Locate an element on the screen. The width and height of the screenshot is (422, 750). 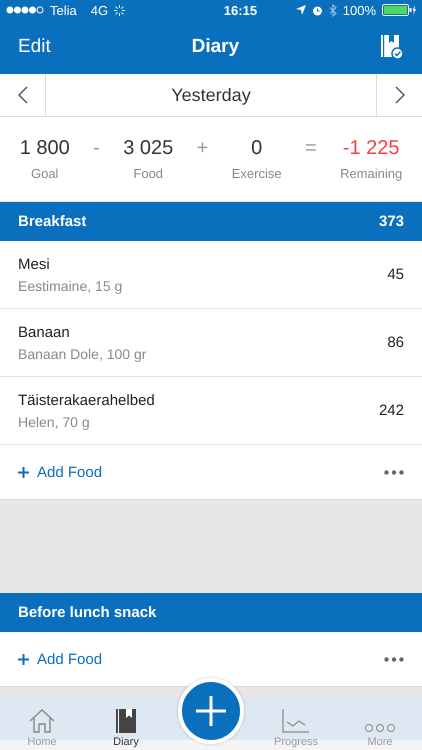
calorie-value: 3 025 is located at coordinates (148, 148).